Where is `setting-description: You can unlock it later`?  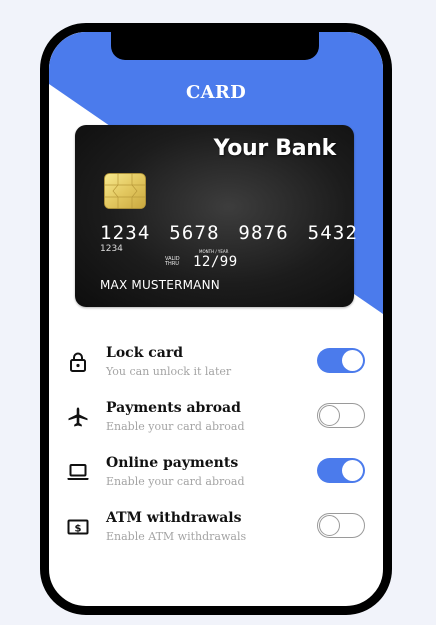 setting-description: You can unlock it later is located at coordinates (169, 371).